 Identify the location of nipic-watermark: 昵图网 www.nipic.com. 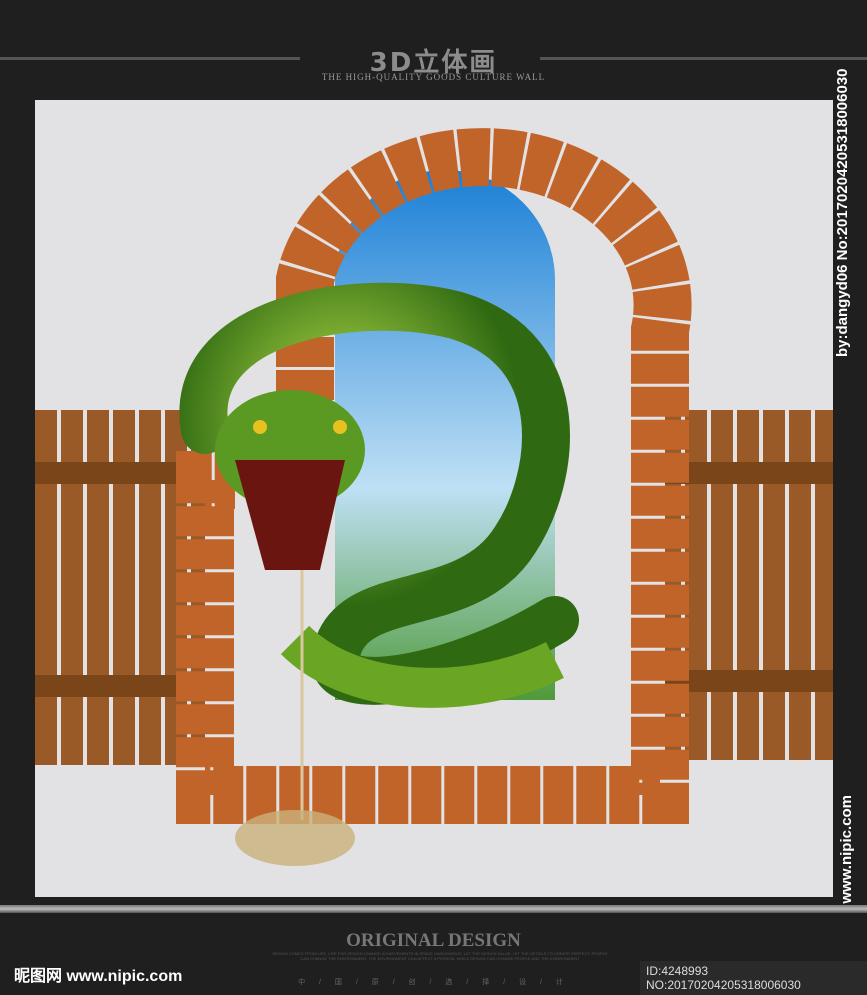
(98, 976).